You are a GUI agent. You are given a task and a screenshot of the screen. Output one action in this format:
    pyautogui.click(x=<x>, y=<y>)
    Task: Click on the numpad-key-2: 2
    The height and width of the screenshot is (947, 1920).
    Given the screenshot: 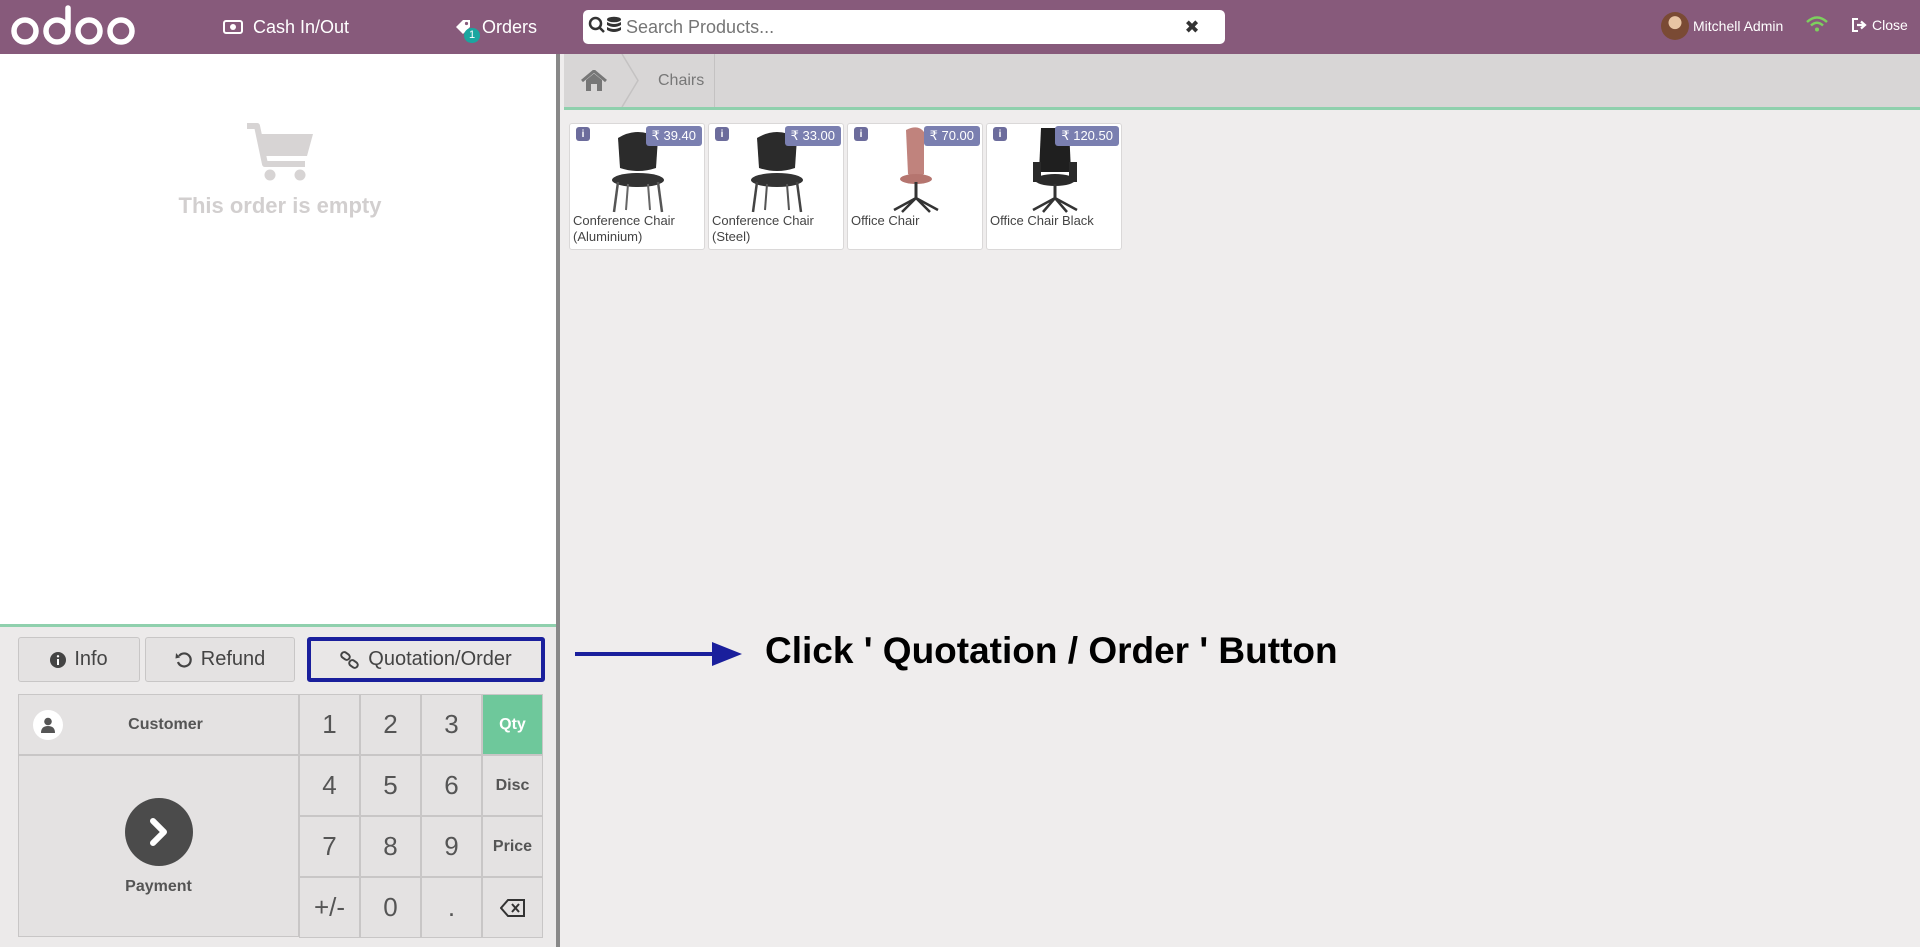 What is the action you would take?
    pyautogui.click(x=390, y=724)
    